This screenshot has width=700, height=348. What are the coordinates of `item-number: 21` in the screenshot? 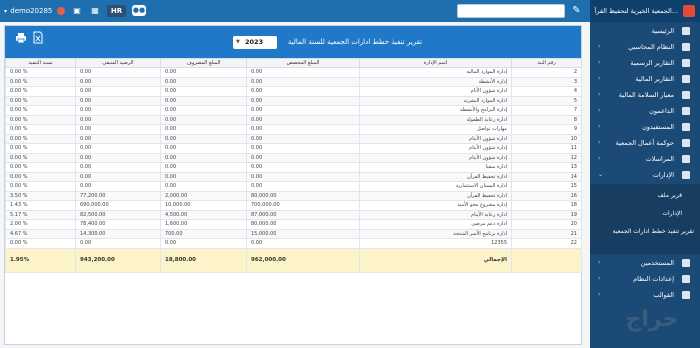 It's located at (546, 233).